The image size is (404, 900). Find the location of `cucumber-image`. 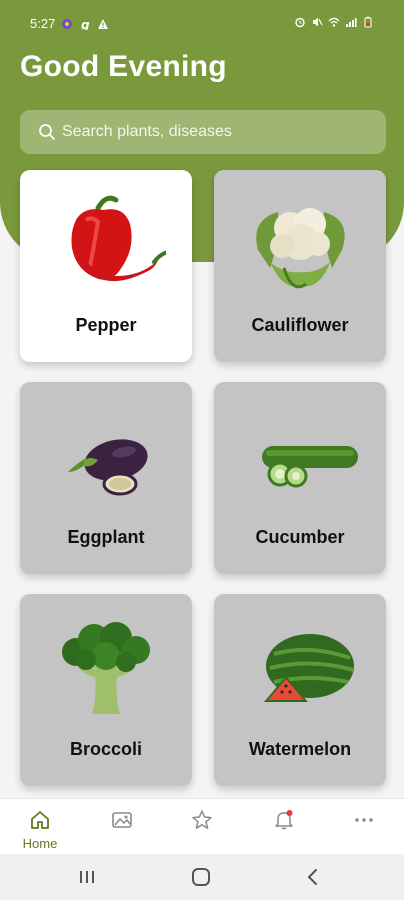

cucumber-image is located at coordinates (310, 467).